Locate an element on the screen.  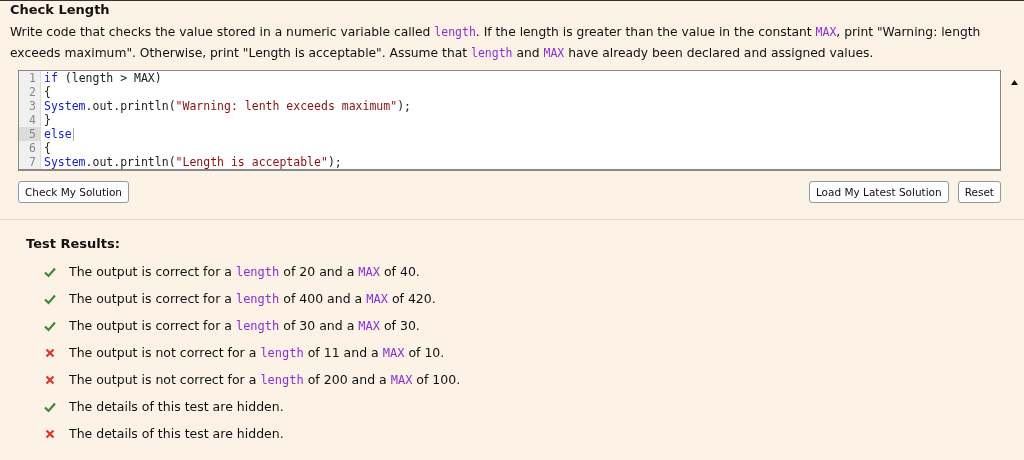
line-number: 1 is located at coordinates (30, 78).